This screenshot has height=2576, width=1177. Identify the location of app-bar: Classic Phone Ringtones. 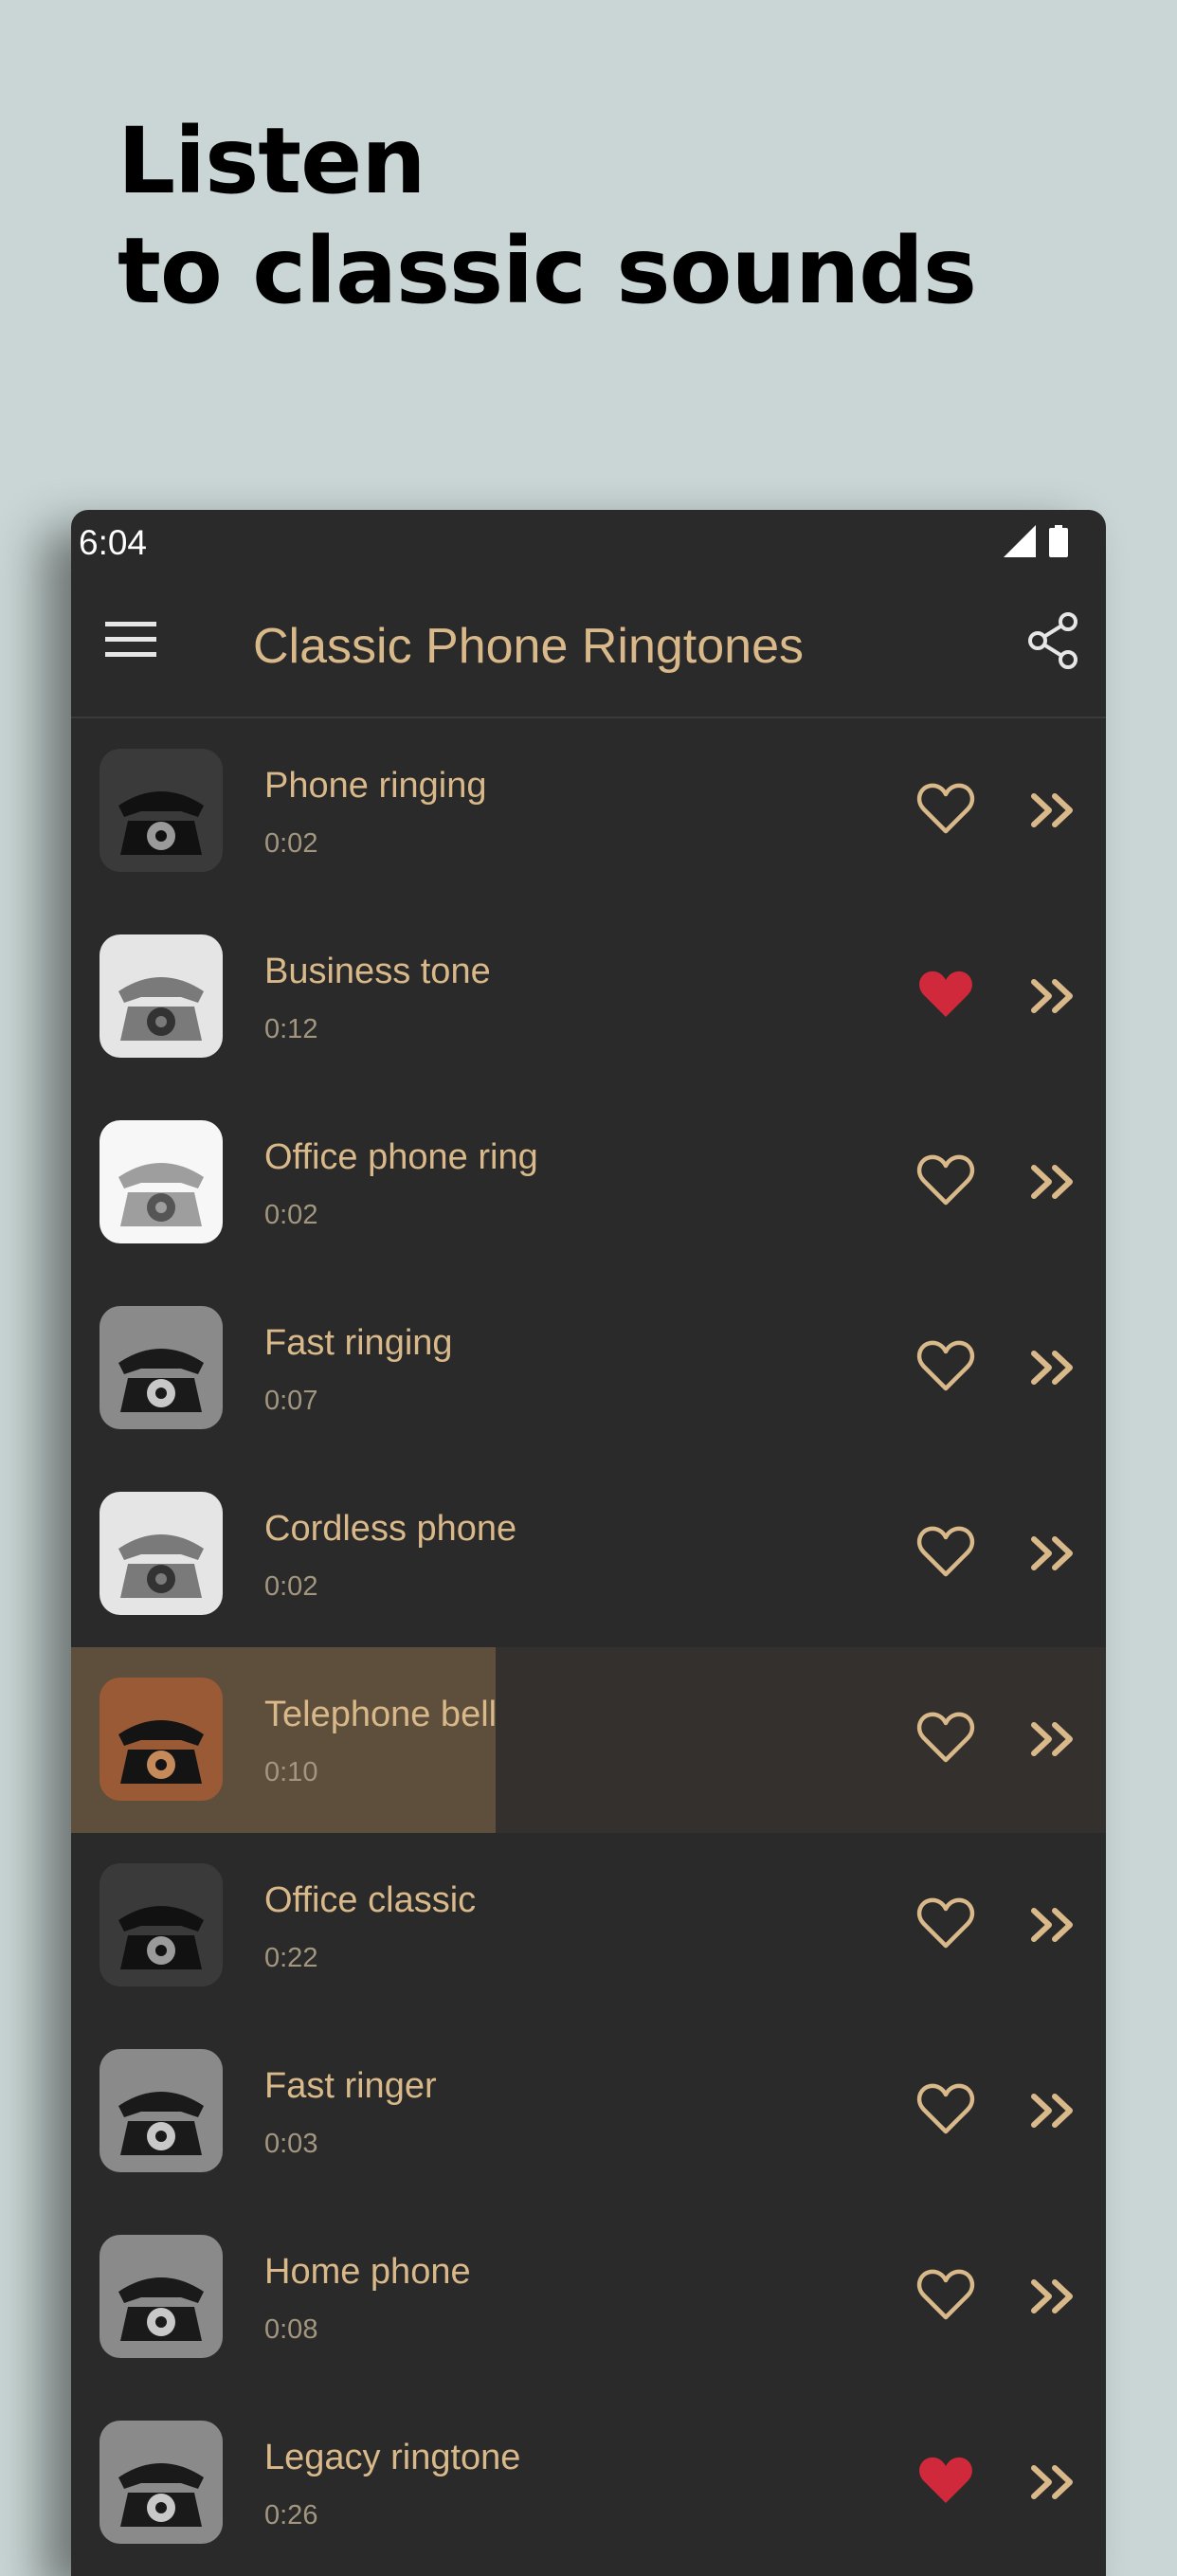
(588, 647).